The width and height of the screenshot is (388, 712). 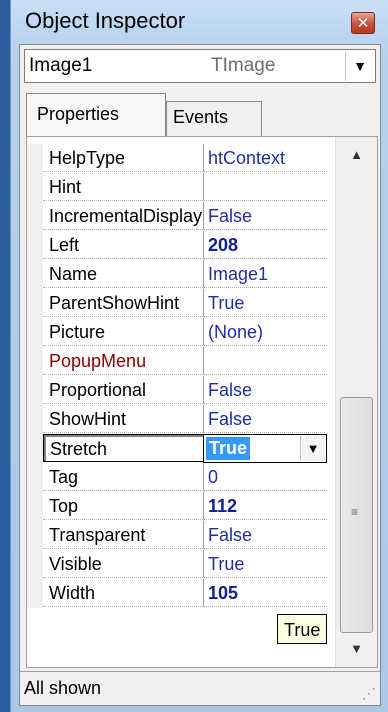 What do you see at coordinates (265, 332) in the screenshot?
I see `property-value: (None)` at bounding box center [265, 332].